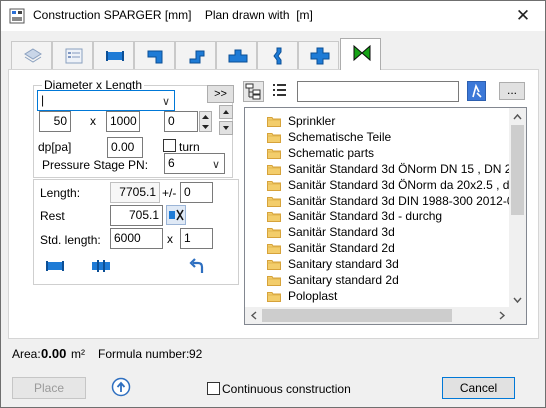  I want to click on pipe-coupling-button, so click(102, 268).